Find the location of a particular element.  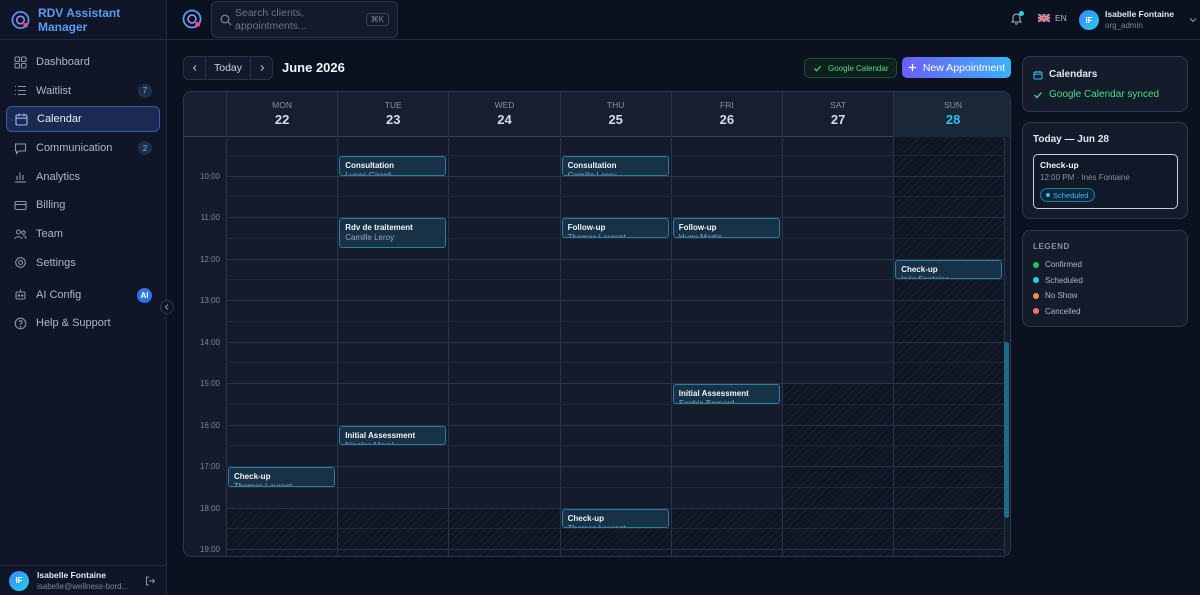

day-column-header: SAT 27 is located at coordinates (837, 114).